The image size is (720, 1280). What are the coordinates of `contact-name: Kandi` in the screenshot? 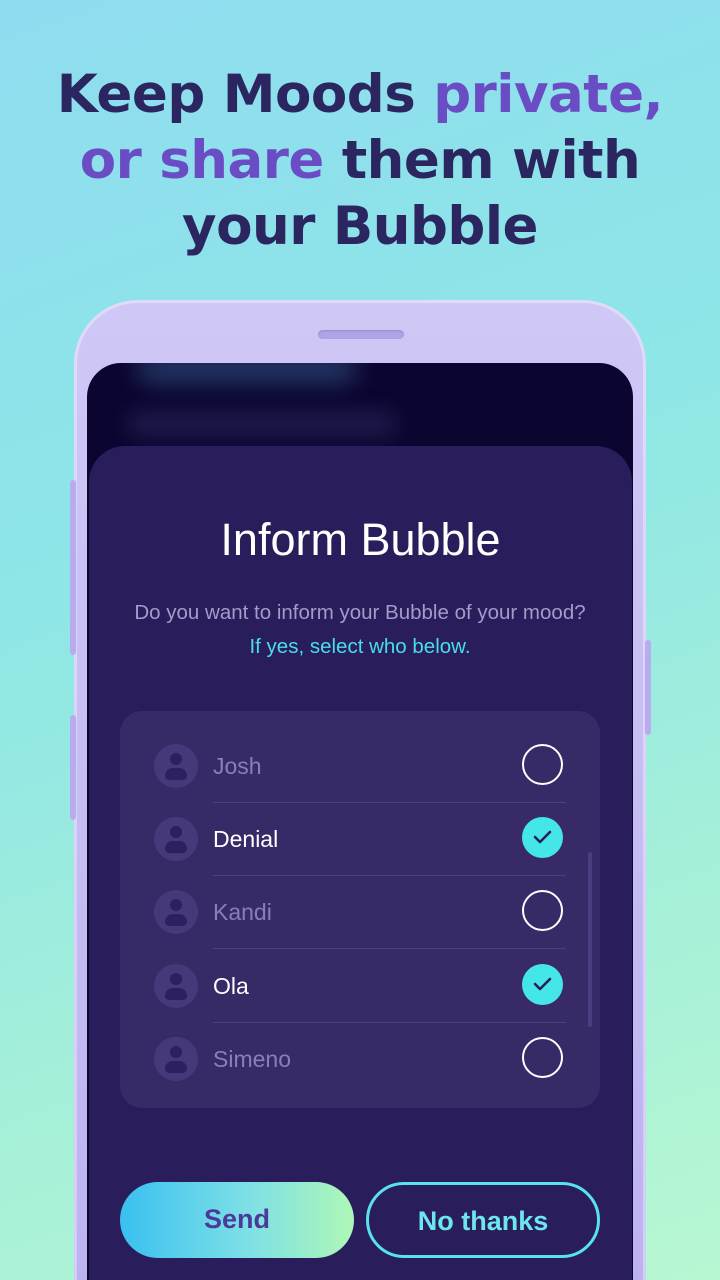 It's located at (242, 912).